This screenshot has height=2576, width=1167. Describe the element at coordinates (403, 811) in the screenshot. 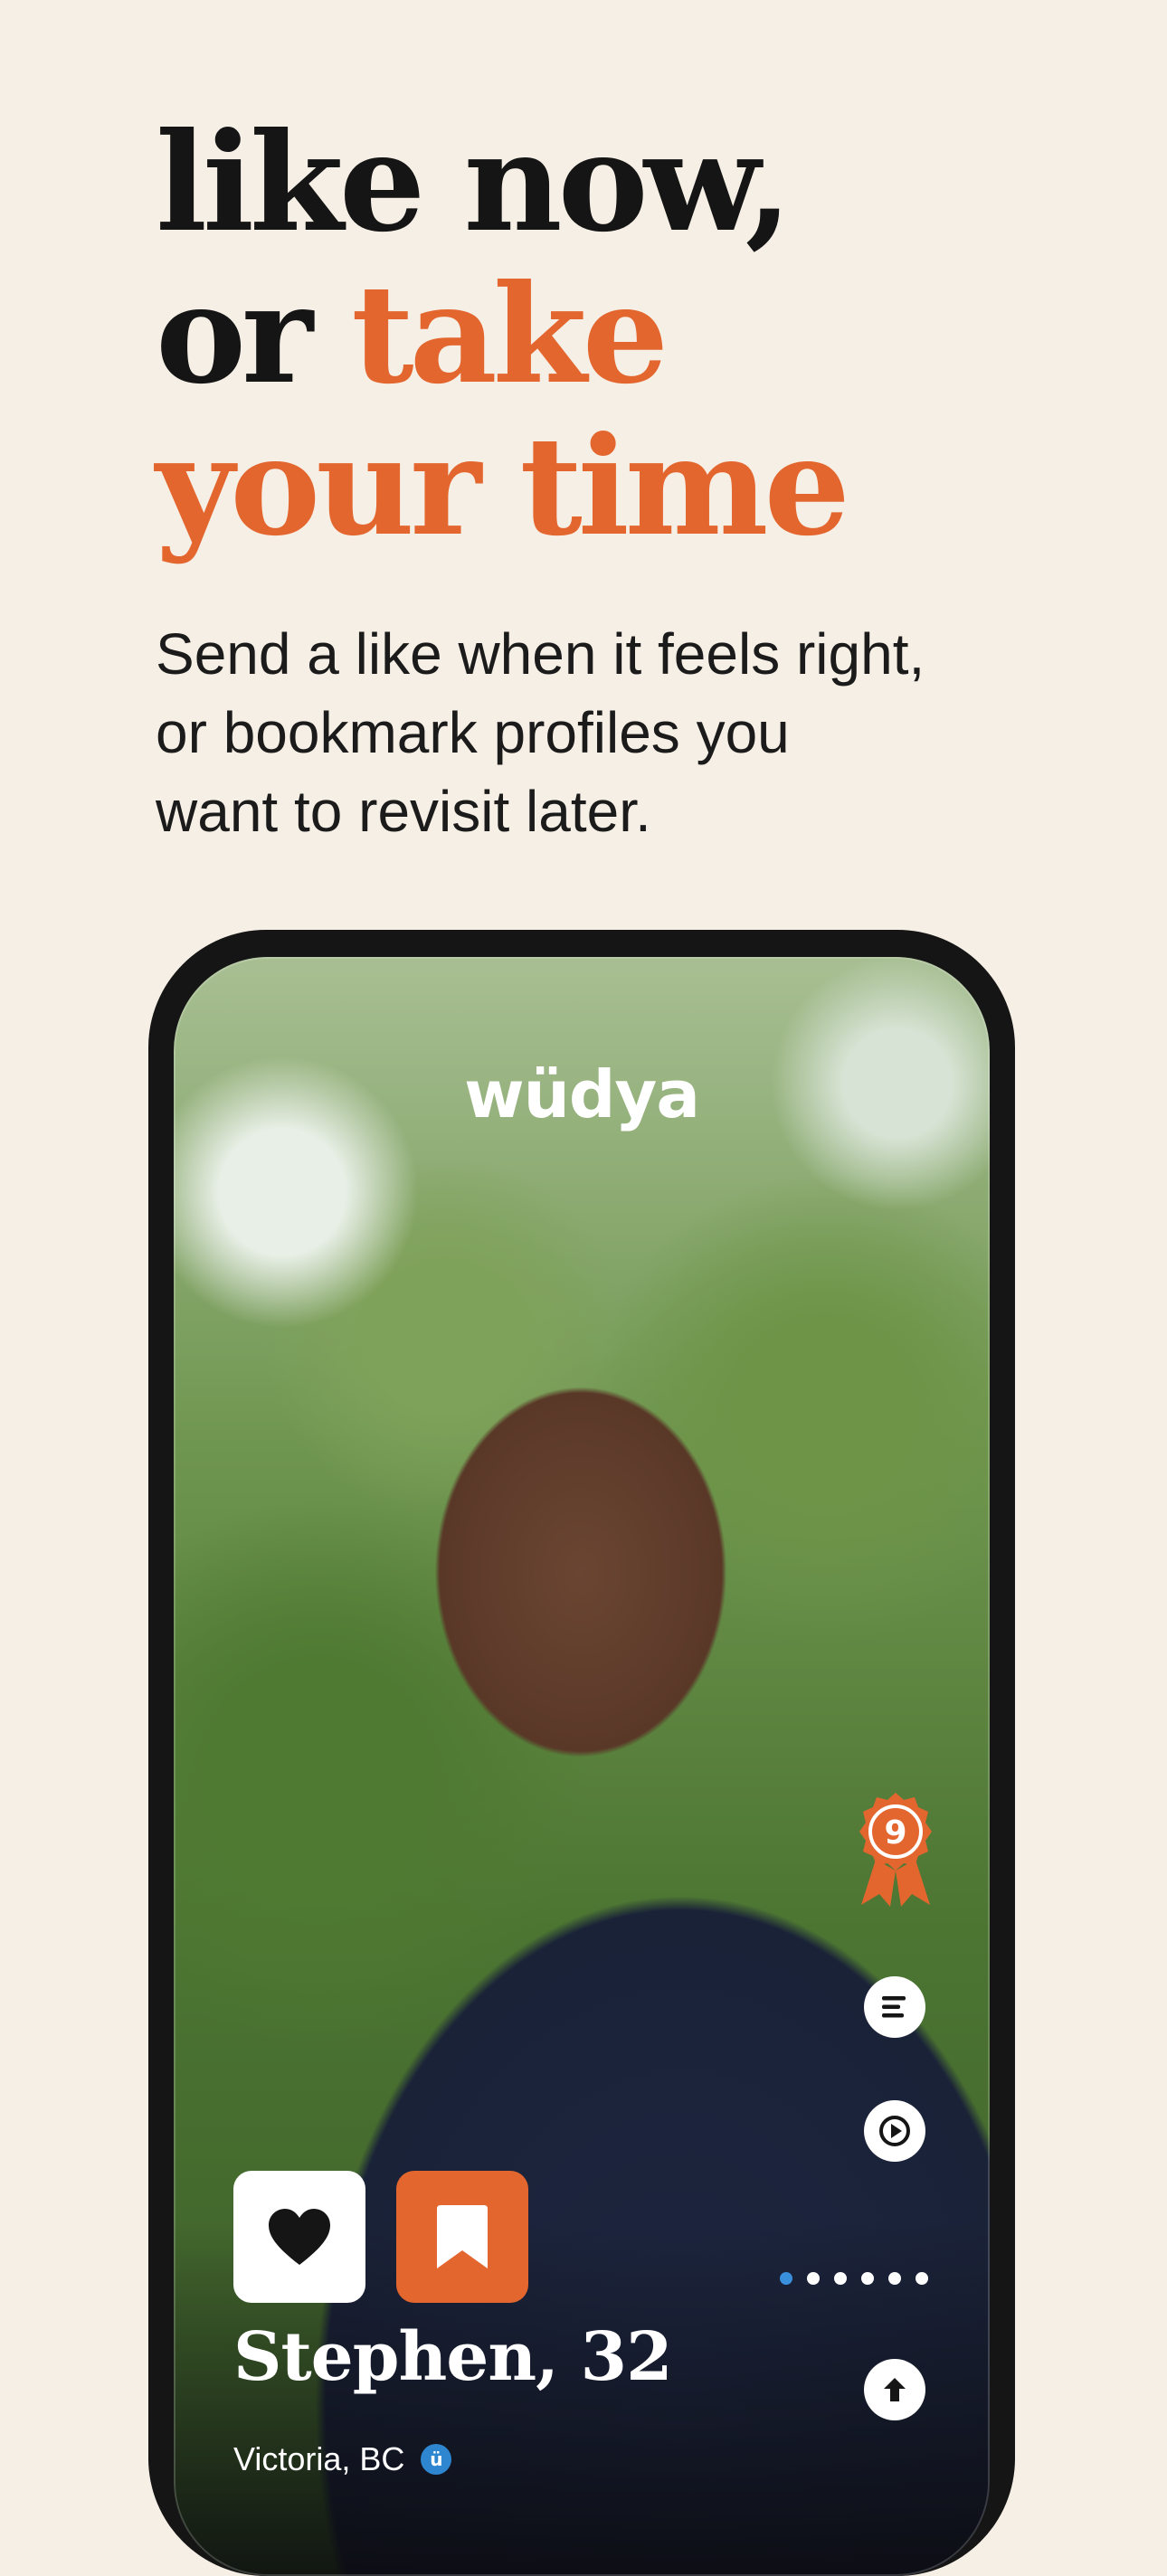

I see `subtitle-line-3: want to revisit later.` at that location.